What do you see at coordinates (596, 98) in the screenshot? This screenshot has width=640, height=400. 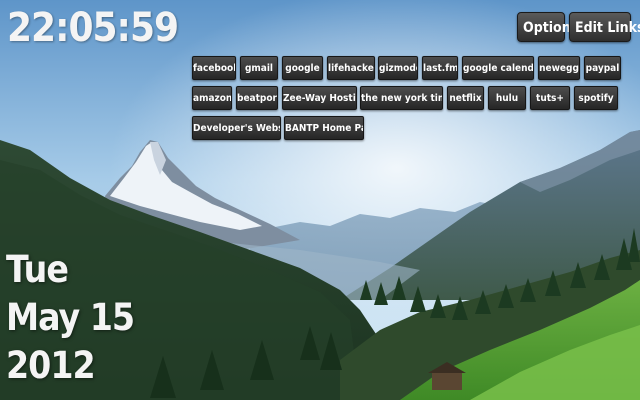 I see `link-spotify: spotify` at bounding box center [596, 98].